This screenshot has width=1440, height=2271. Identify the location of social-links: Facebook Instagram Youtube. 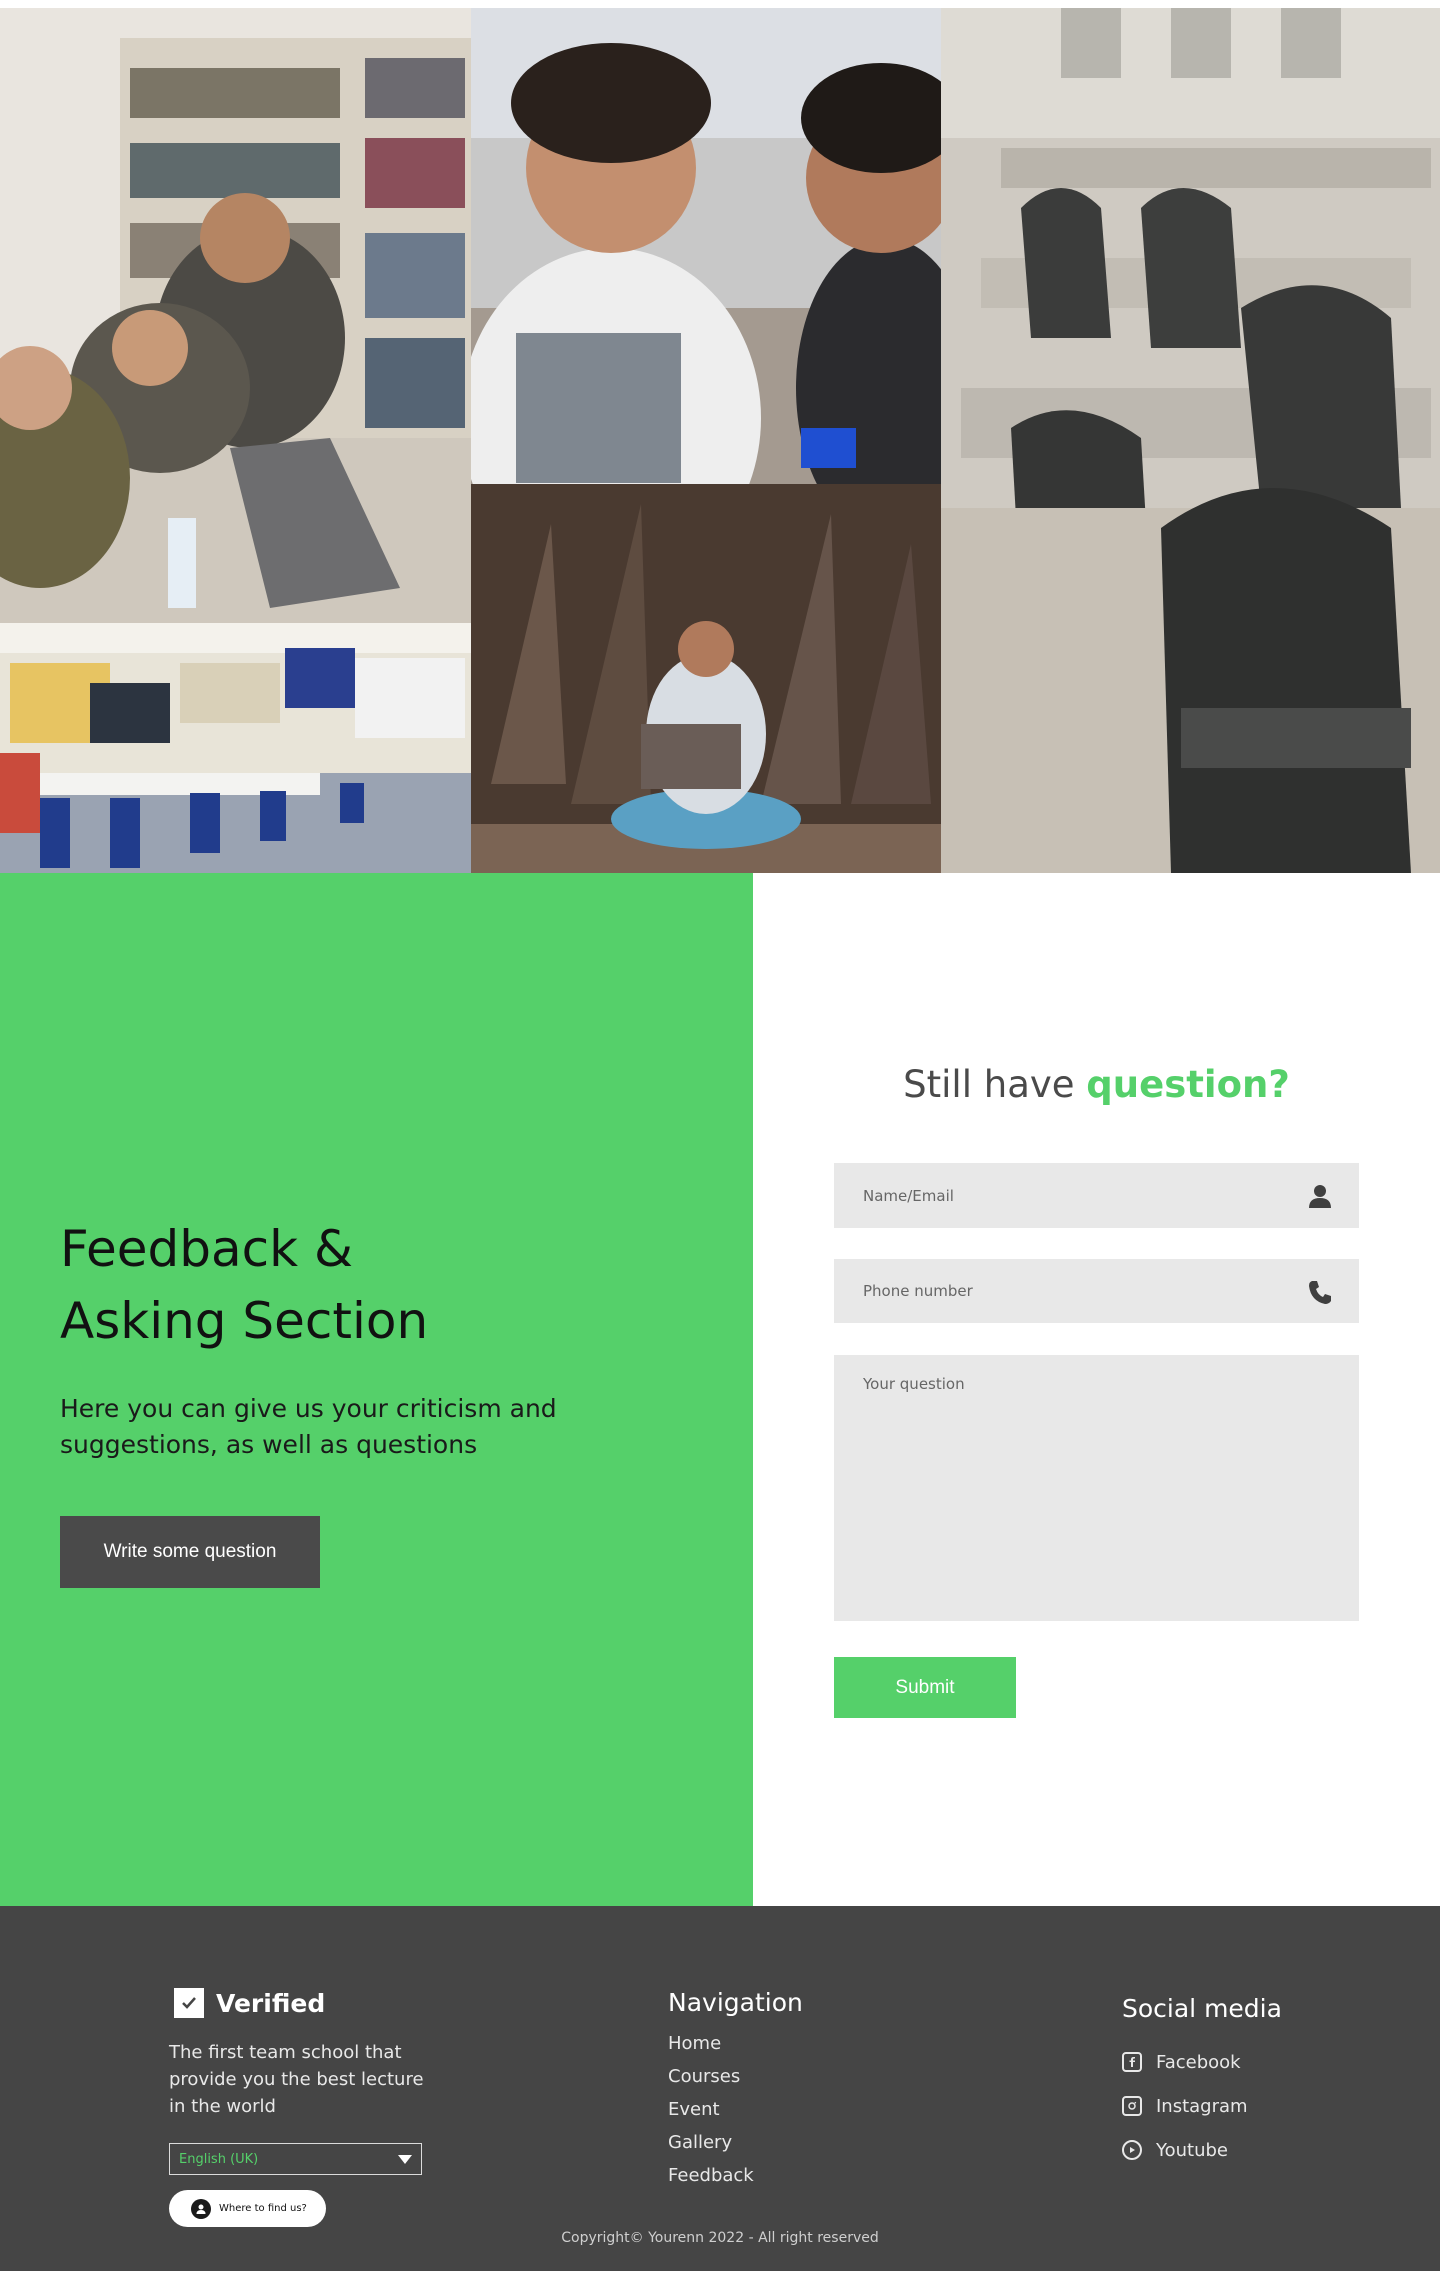
(1185, 2106).